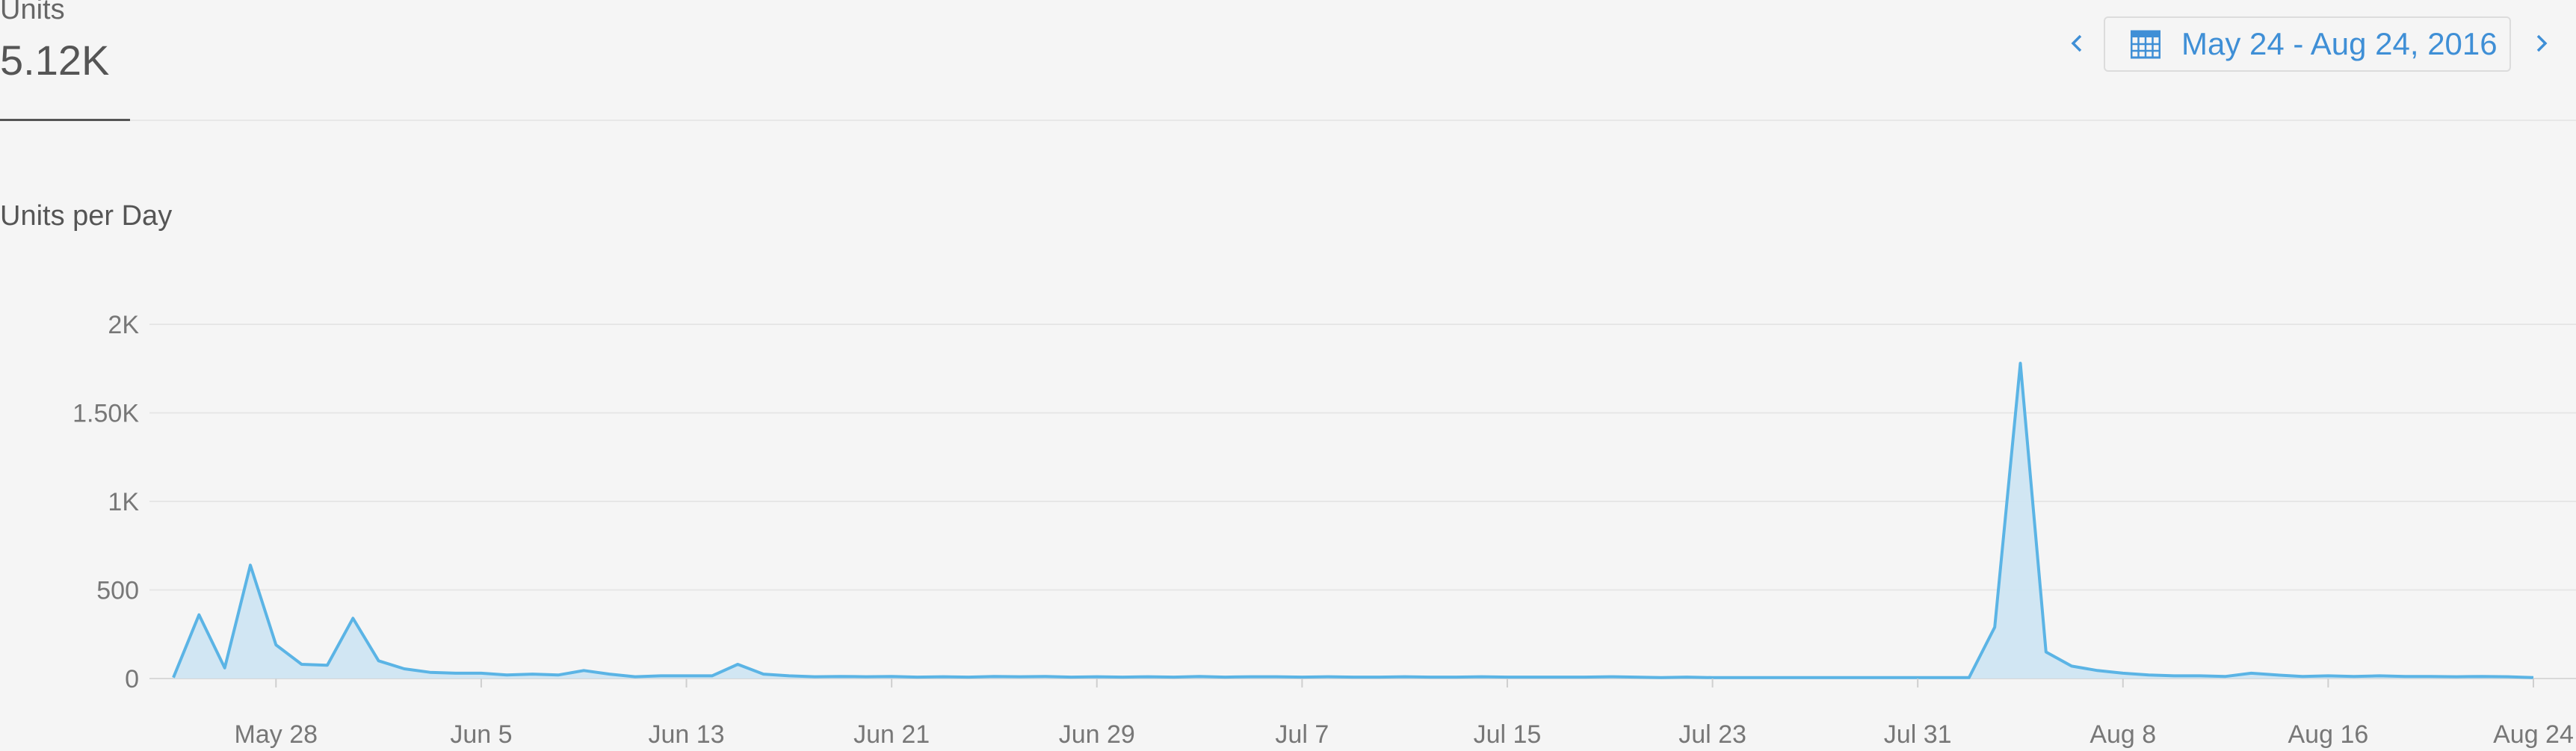  I want to click on x-tick-label: Jul 23, so click(1712, 734).